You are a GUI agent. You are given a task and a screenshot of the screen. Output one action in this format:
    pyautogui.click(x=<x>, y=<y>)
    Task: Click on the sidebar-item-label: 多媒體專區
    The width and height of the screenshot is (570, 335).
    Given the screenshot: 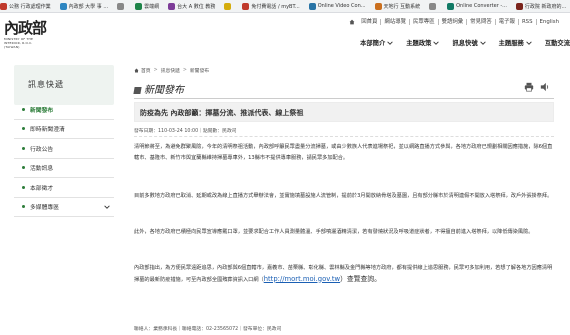 What is the action you would take?
    pyautogui.click(x=44, y=208)
    